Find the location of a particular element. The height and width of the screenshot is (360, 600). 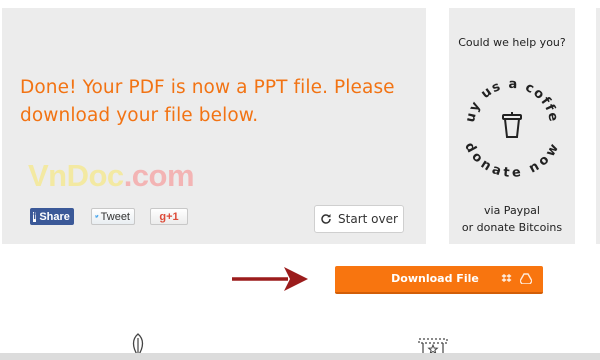

coffee-cup-icon is located at coordinates (512, 125).